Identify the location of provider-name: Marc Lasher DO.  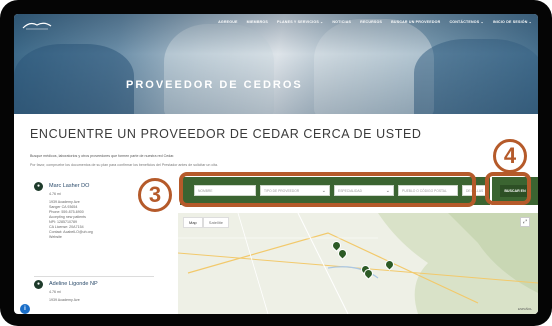
(69, 186).